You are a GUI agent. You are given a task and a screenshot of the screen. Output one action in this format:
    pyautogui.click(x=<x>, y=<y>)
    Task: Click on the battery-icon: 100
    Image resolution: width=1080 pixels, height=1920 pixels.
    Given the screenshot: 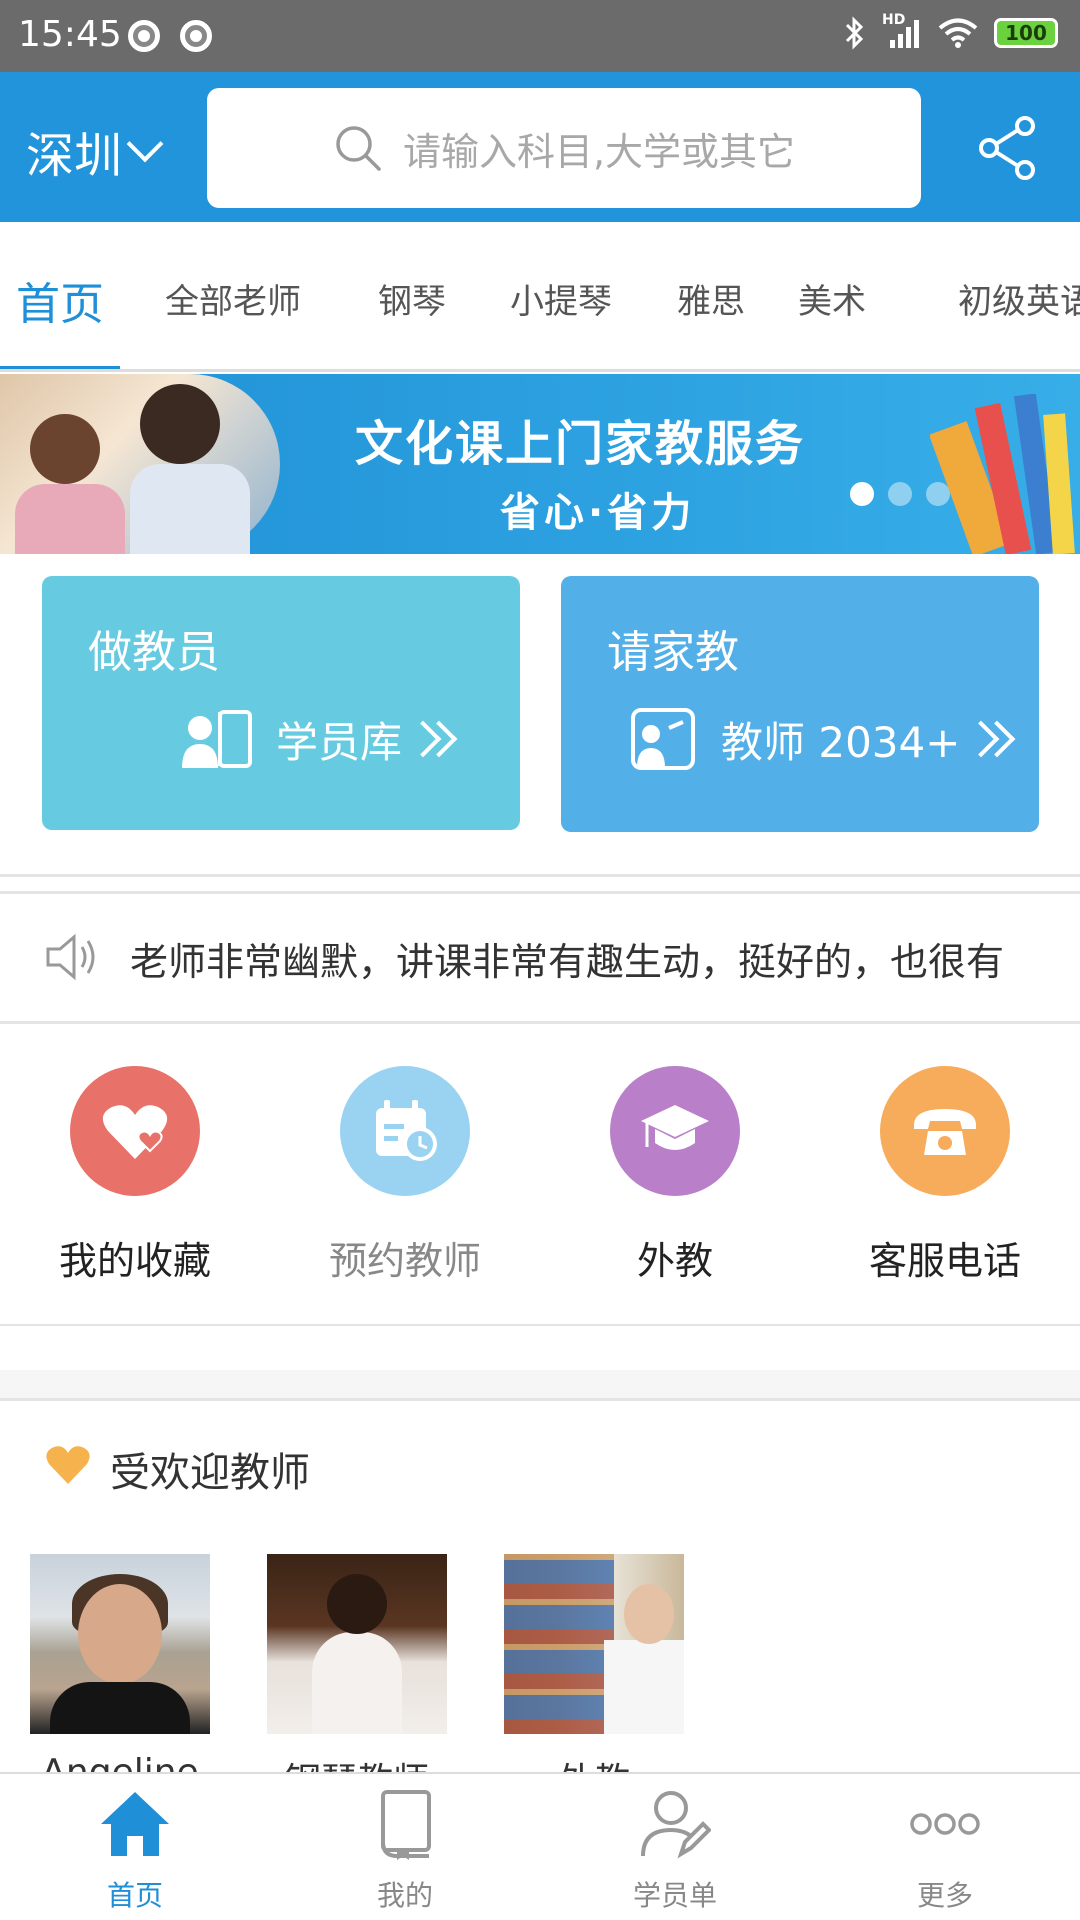 What is the action you would take?
    pyautogui.click(x=1026, y=33)
    